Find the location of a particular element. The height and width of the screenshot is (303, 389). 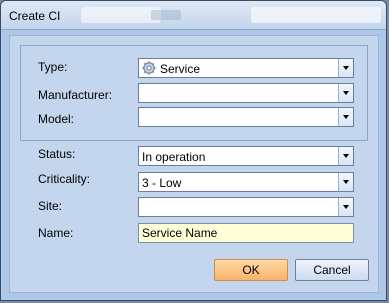

site-dropdown-button is located at coordinates (345, 207).